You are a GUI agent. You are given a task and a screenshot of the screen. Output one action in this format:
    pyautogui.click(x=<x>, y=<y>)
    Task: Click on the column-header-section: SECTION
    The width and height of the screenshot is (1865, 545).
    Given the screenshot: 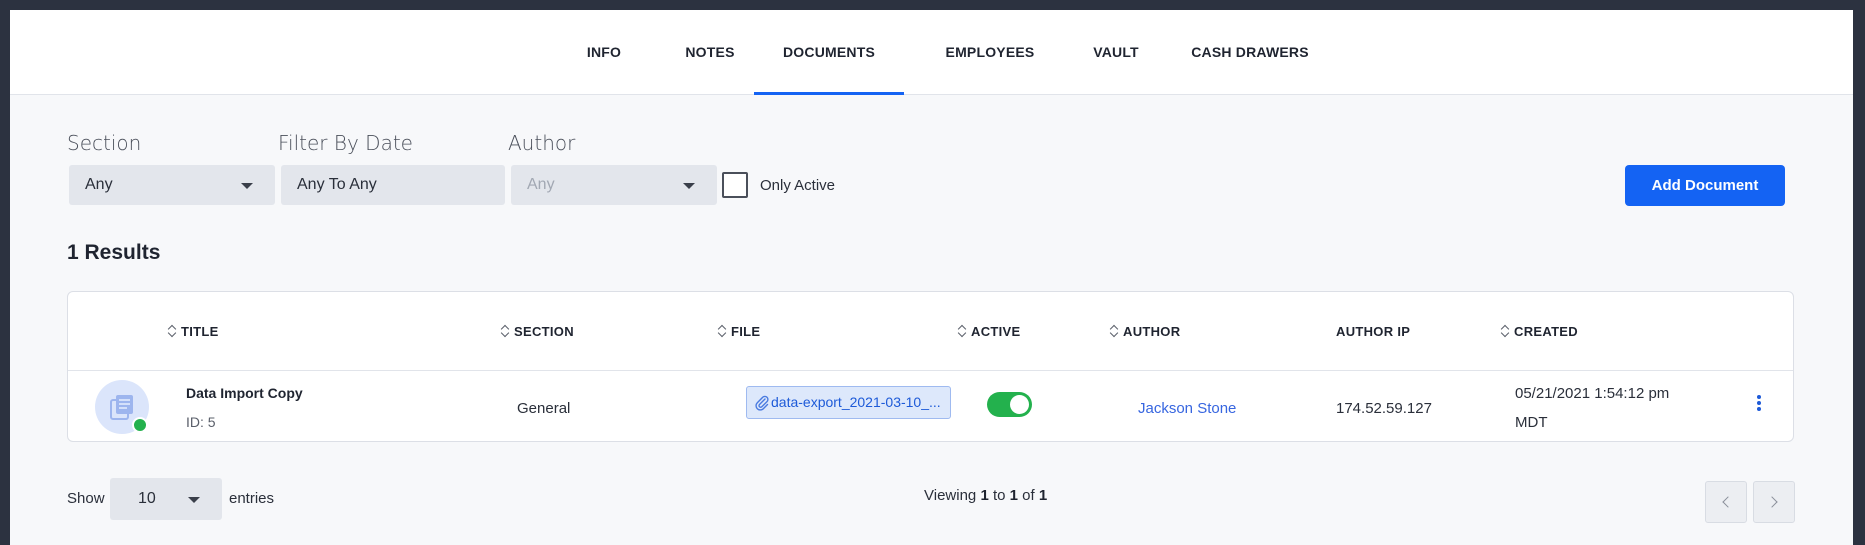 What is the action you would take?
    pyautogui.click(x=537, y=331)
    